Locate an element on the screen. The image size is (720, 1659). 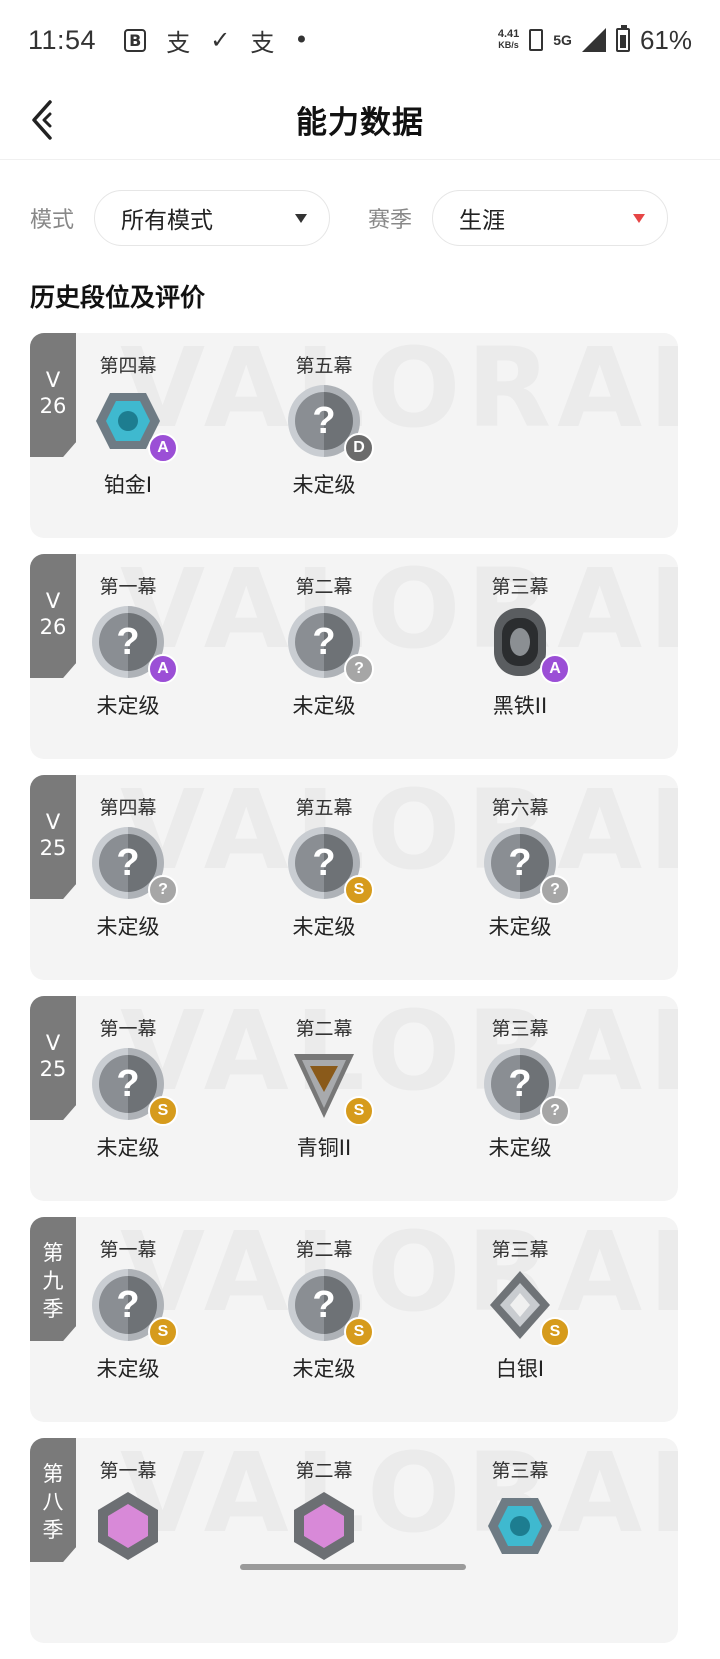
status-right: 4.41 KB/s 5G 61% is located at coordinates (595, 40).